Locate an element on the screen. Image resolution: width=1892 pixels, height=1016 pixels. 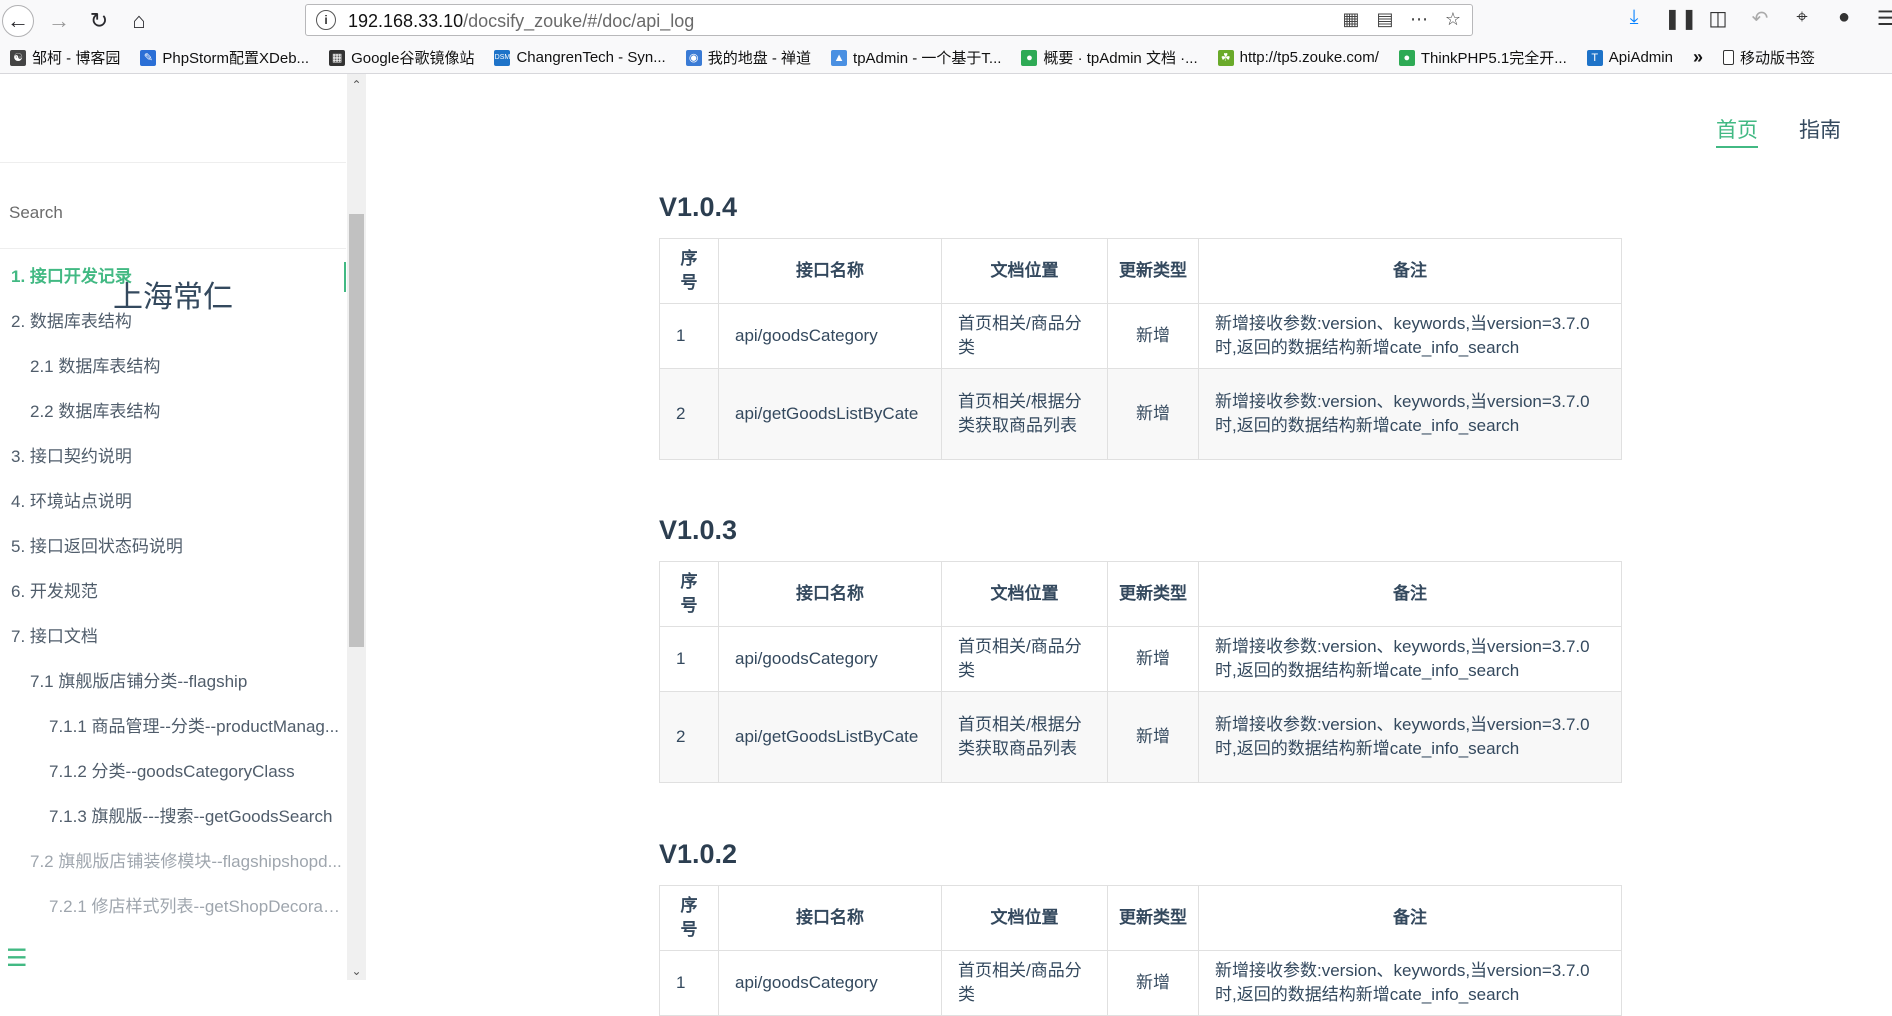
qr-code-icon: ▦ is located at coordinates (1351, 19).